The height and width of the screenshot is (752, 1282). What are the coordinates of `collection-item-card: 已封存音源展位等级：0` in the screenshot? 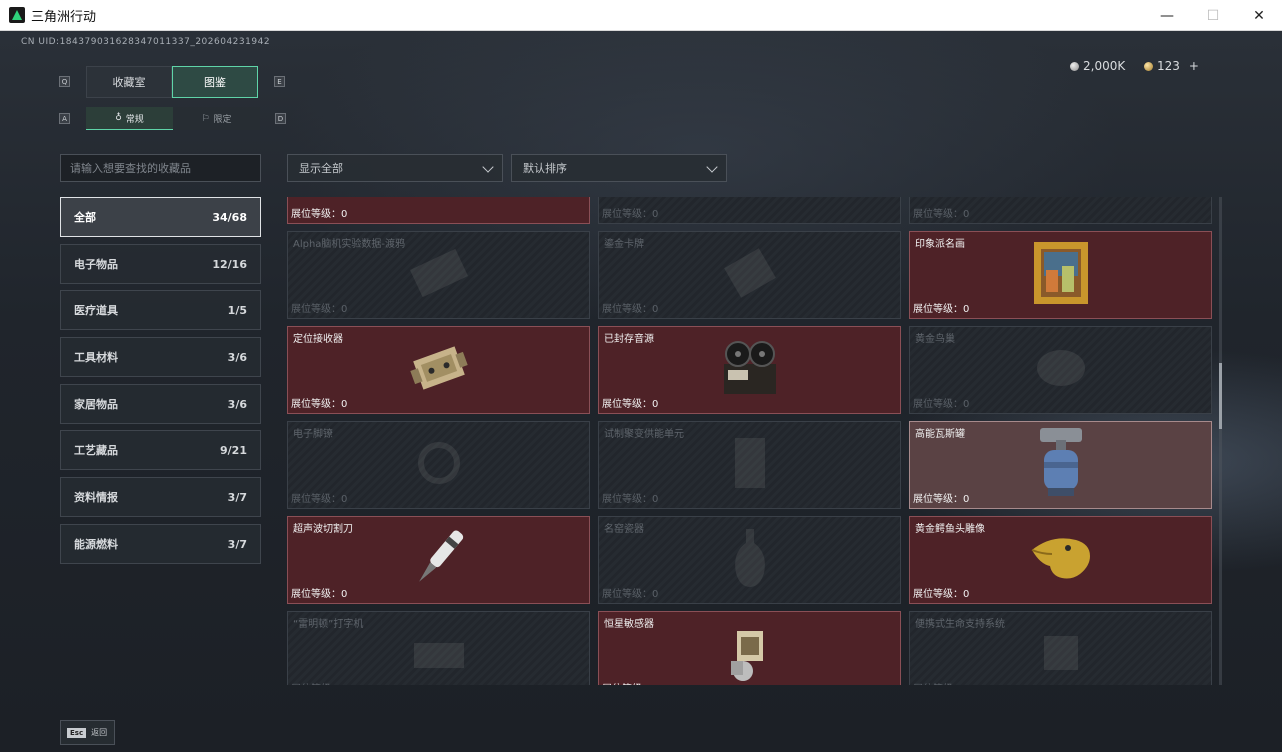 It's located at (749, 370).